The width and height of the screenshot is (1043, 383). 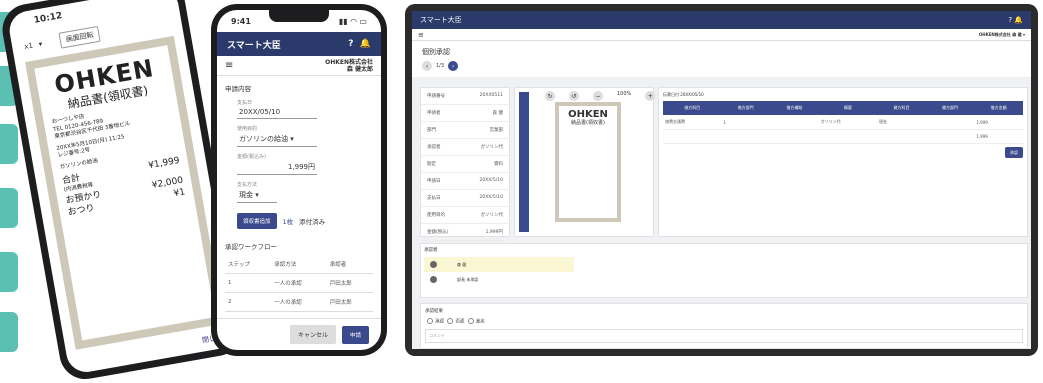 I want to click on user-name: 森 健太郎, so click(x=359, y=69).